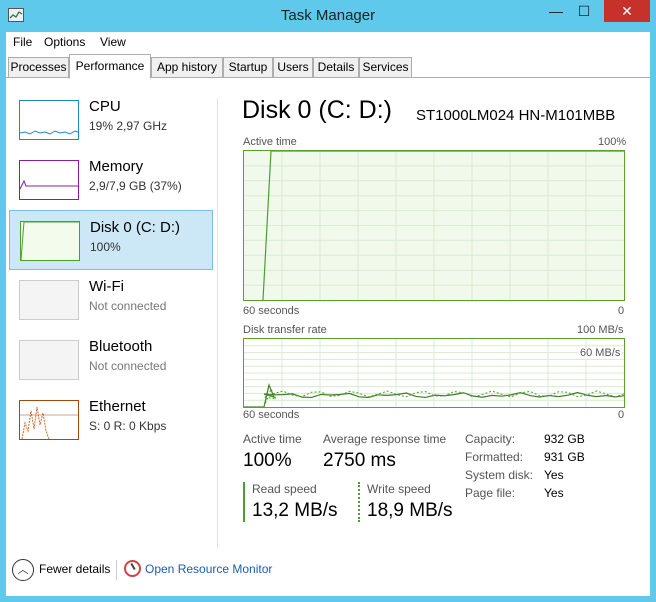 This screenshot has width=656, height=602. What do you see at coordinates (128, 126) in the screenshot?
I see `resource-status: 19% 2,97 GHz` at bounding box center [128, 126].